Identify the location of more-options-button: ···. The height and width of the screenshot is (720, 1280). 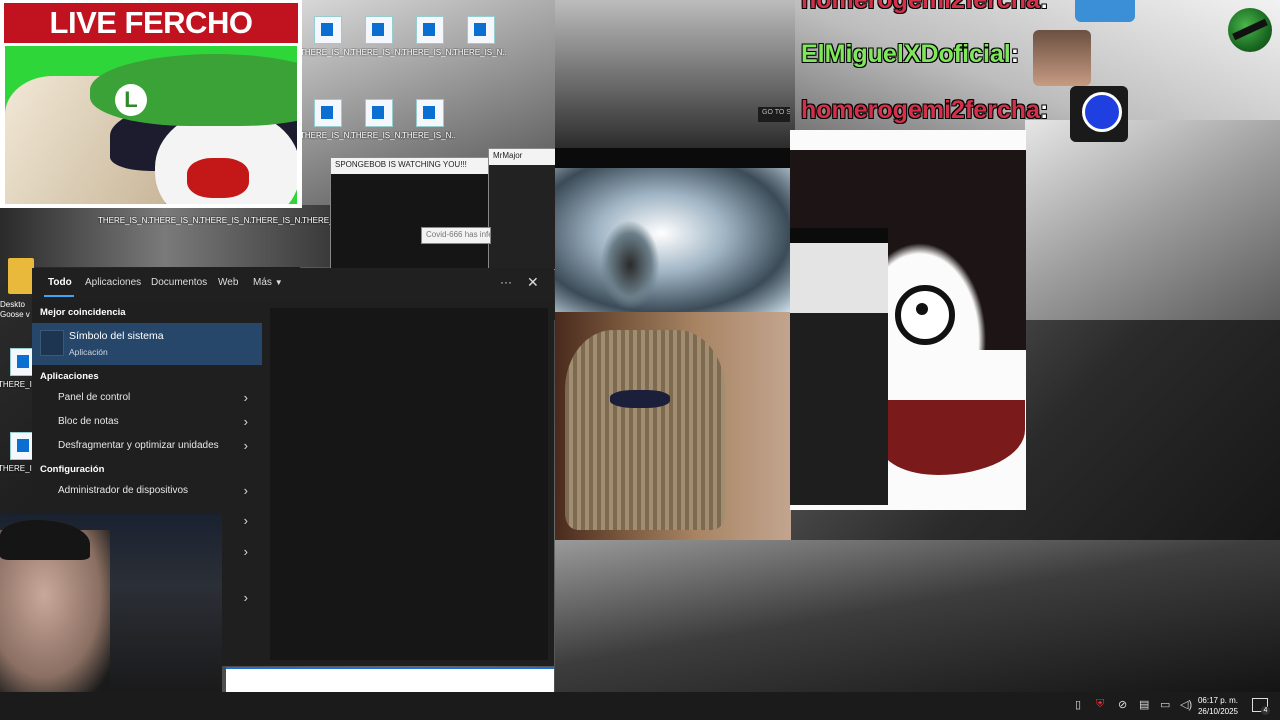
(506, 282).